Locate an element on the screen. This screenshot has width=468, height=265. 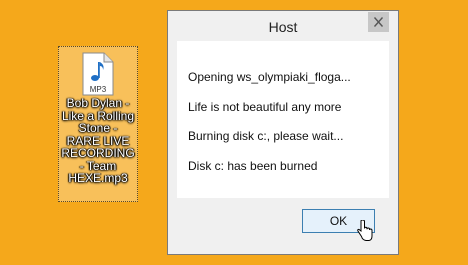
close-button is located at coordinates (378, 22).